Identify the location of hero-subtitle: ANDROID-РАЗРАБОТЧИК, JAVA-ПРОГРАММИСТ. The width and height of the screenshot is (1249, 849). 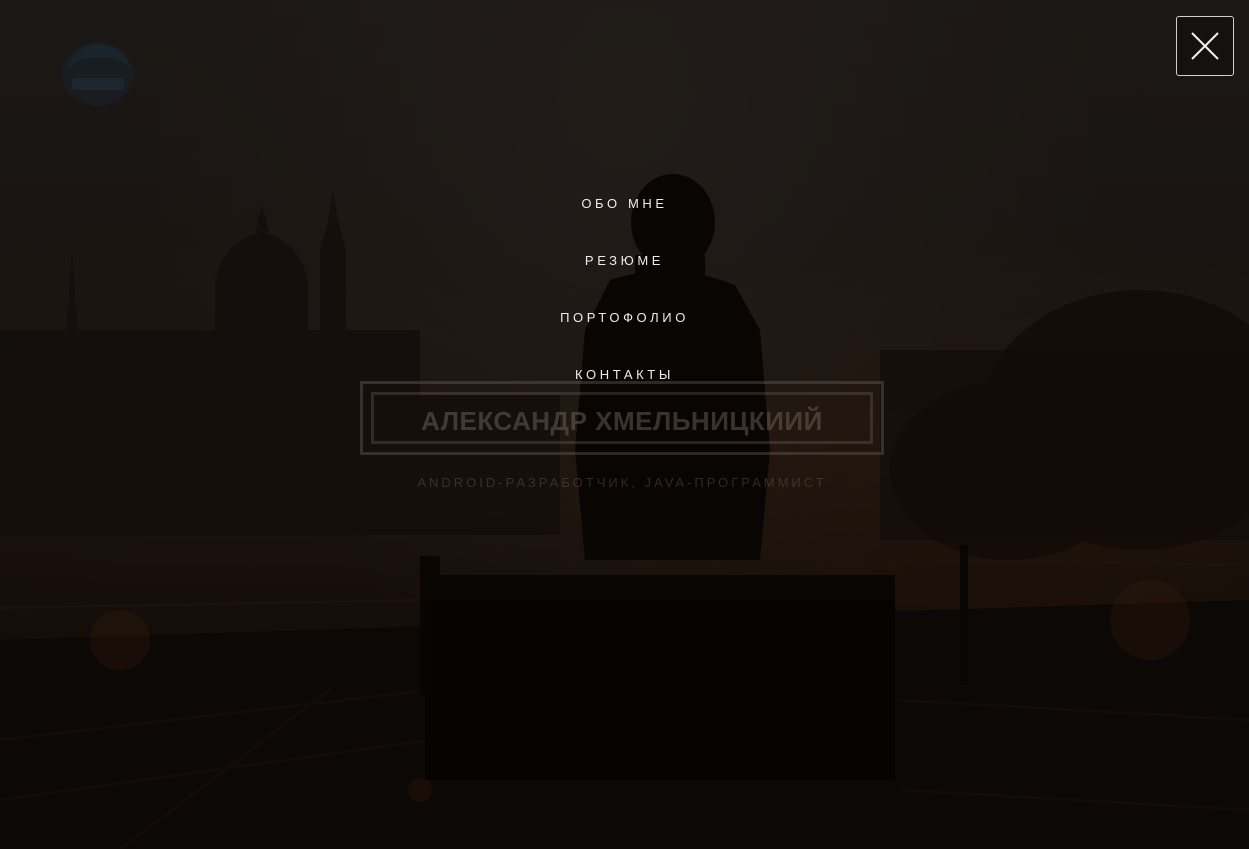
(622, 482).